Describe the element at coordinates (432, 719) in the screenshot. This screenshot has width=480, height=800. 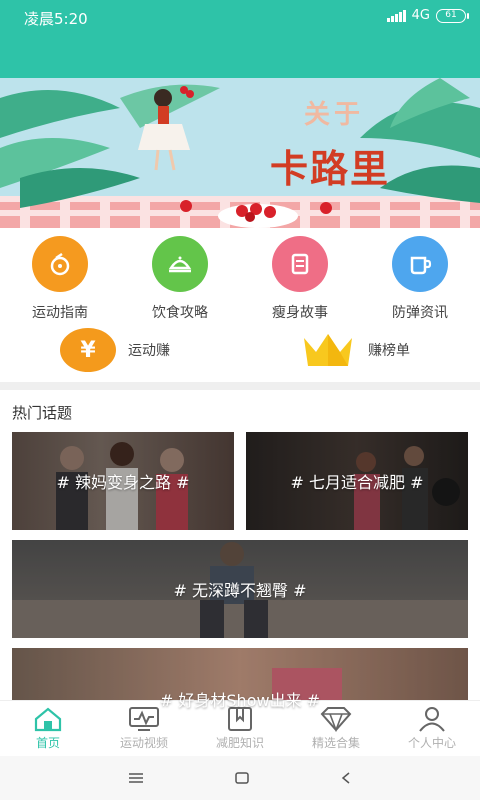
I see `person-icon` at that location.